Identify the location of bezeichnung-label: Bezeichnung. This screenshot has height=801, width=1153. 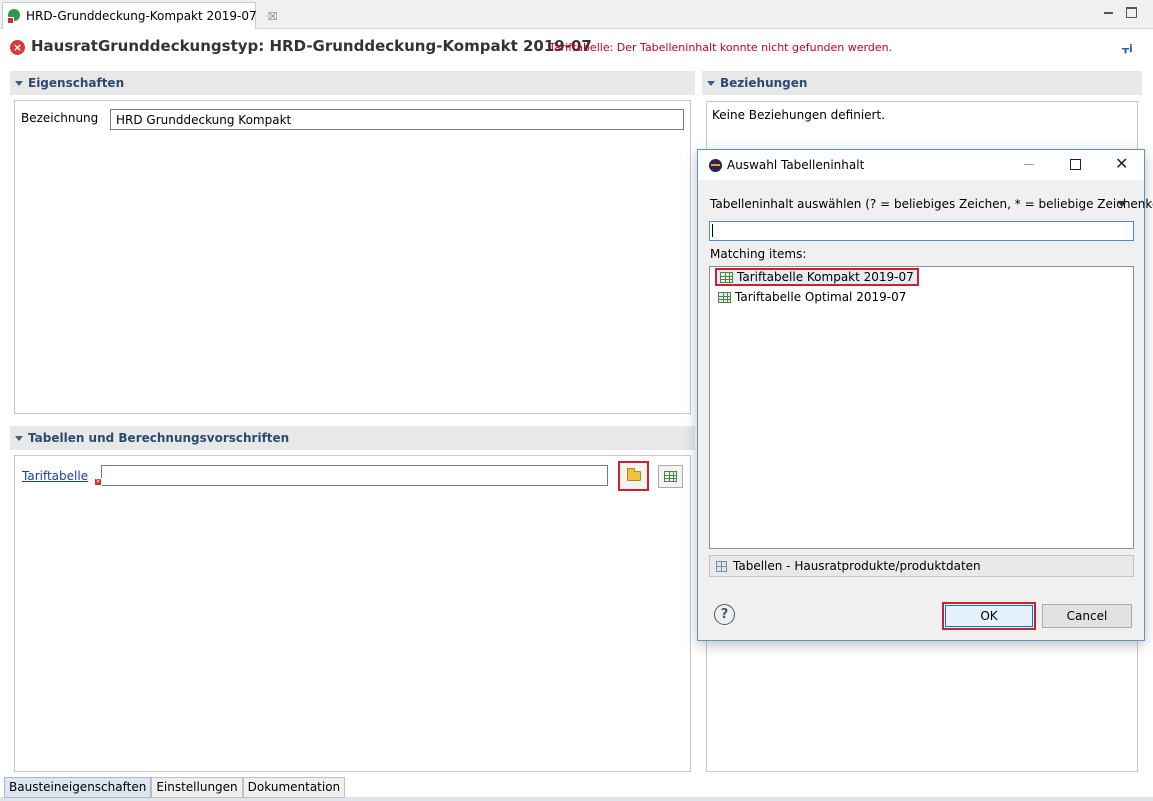
(60, 118).